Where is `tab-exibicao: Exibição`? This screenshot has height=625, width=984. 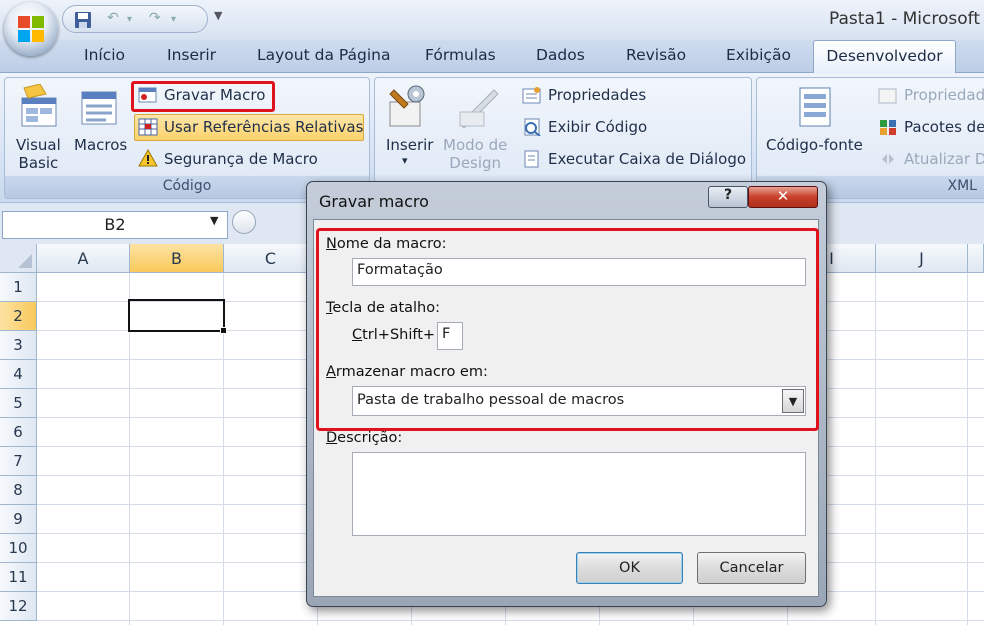 tab-exibicao: Exibição is located at coordinates (758, 55).